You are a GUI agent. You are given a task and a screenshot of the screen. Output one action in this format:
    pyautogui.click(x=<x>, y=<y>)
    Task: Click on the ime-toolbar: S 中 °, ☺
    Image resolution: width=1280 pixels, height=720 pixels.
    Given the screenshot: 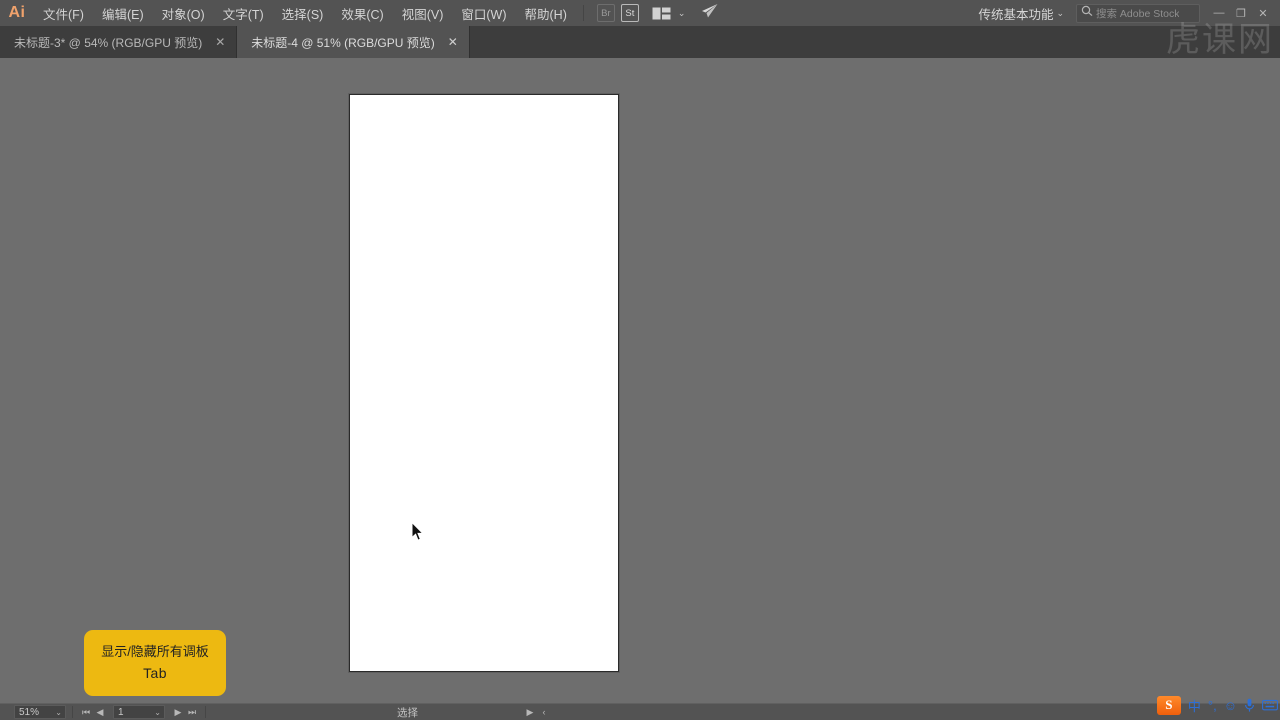 What is the action you would take?
    pyautogui.click(x=1217, y=705)
    